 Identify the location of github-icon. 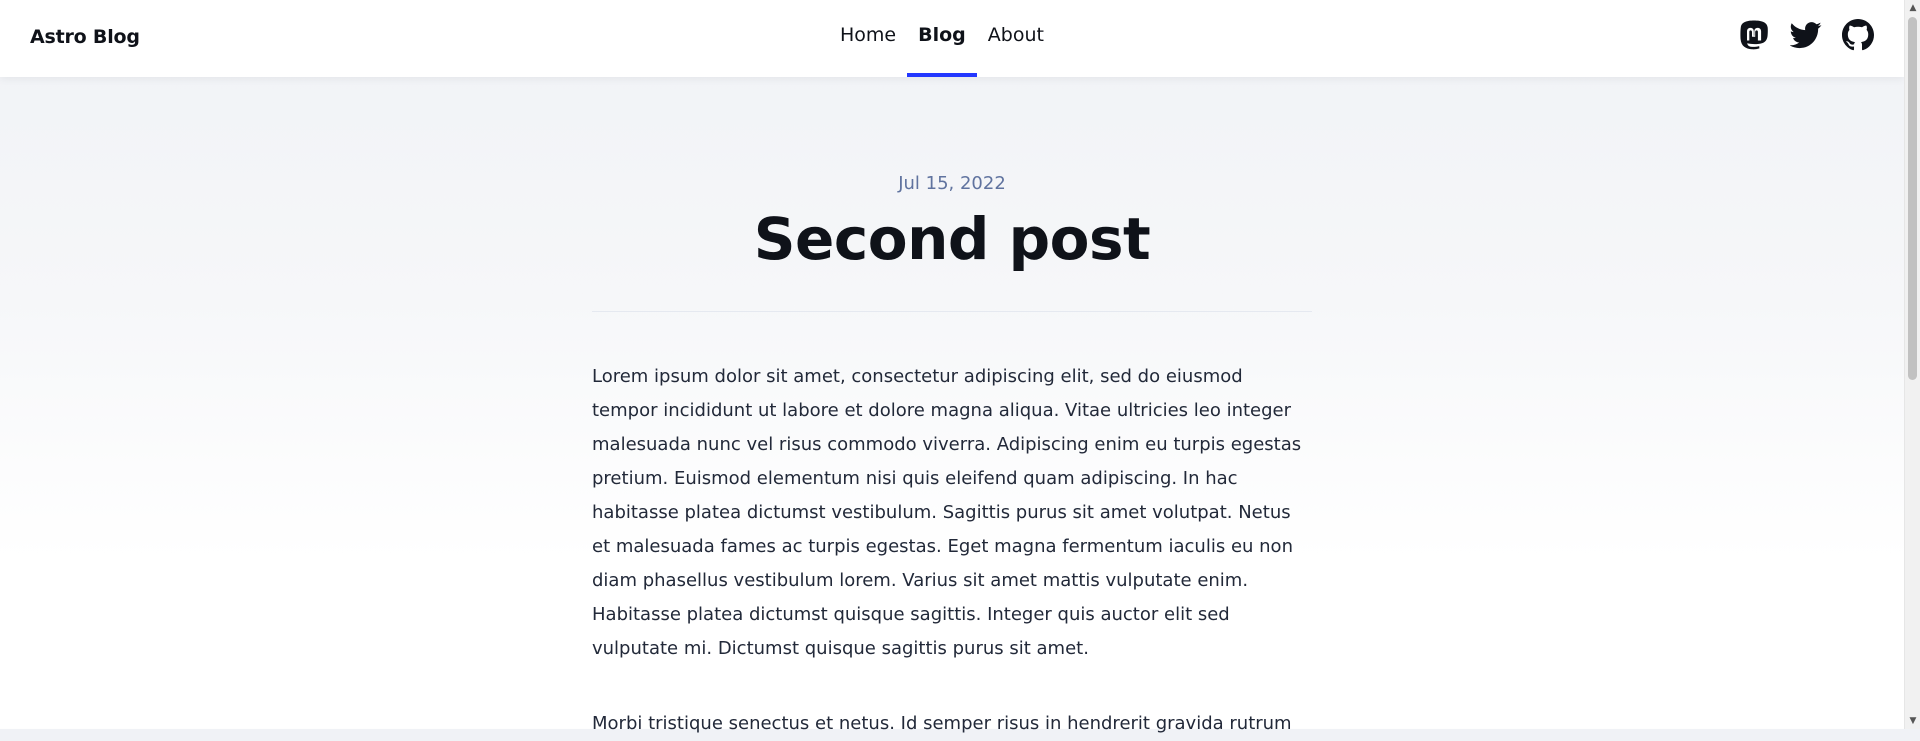
(1858, 35).